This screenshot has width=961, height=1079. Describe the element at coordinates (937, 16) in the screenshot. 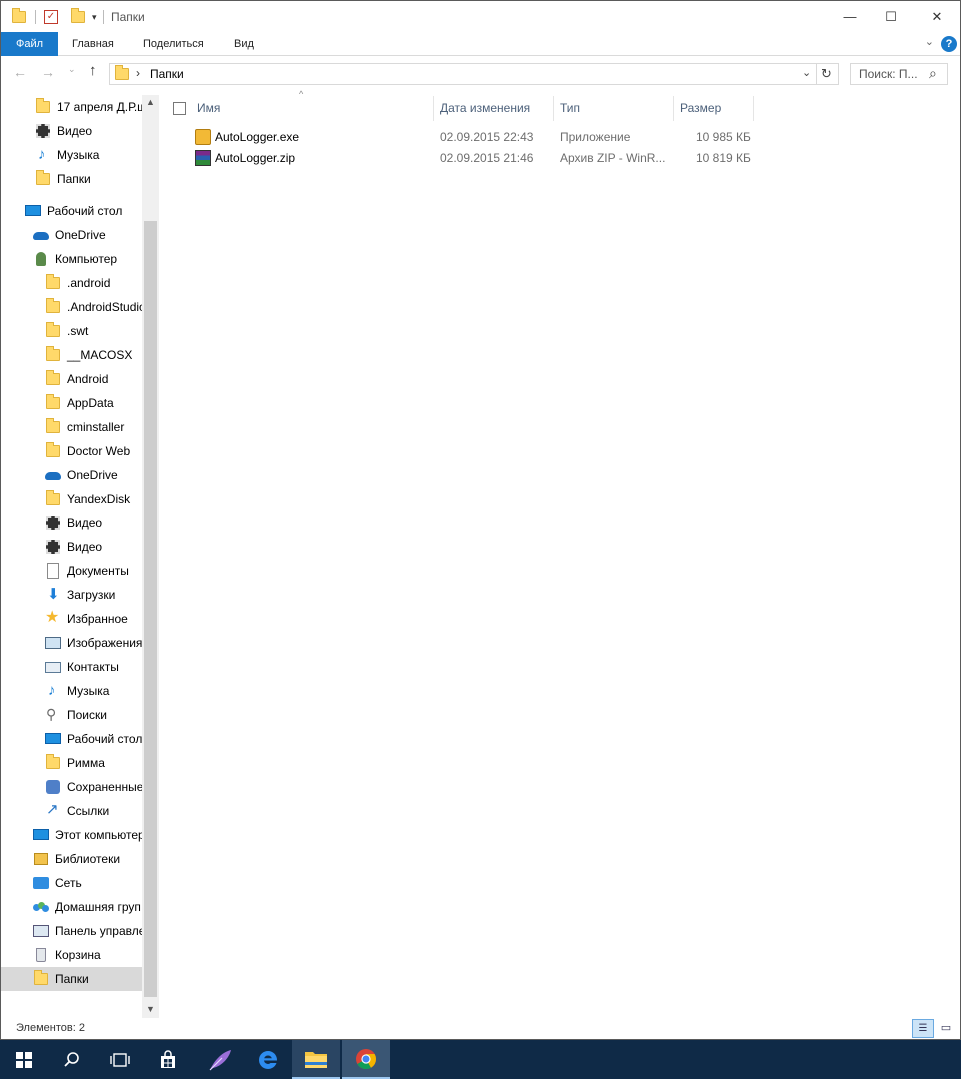

I see `close-button: ✕` at that location.